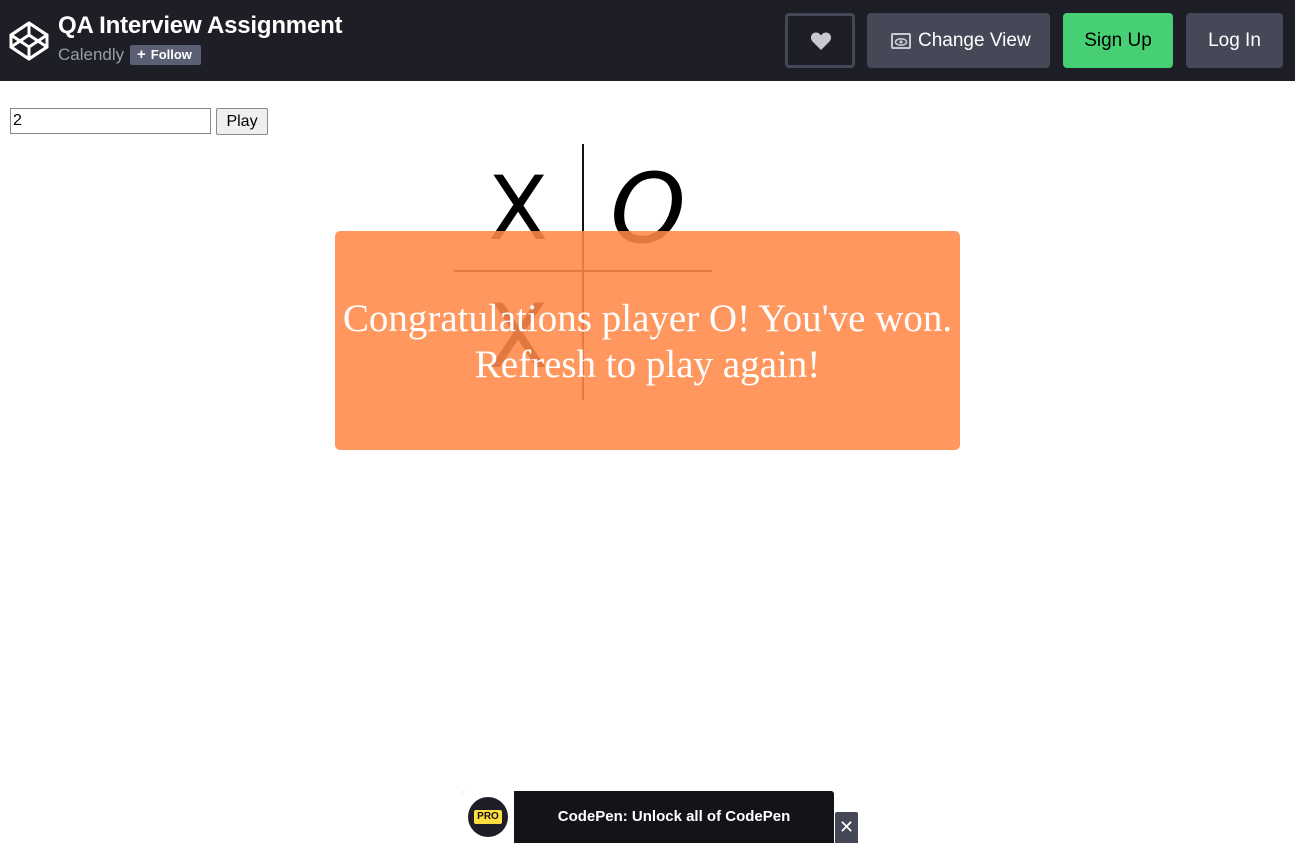 Image resolution: width=1295 pixels, height=843 pixels. I want to click on close-icon: ✕, so click(846, 827).